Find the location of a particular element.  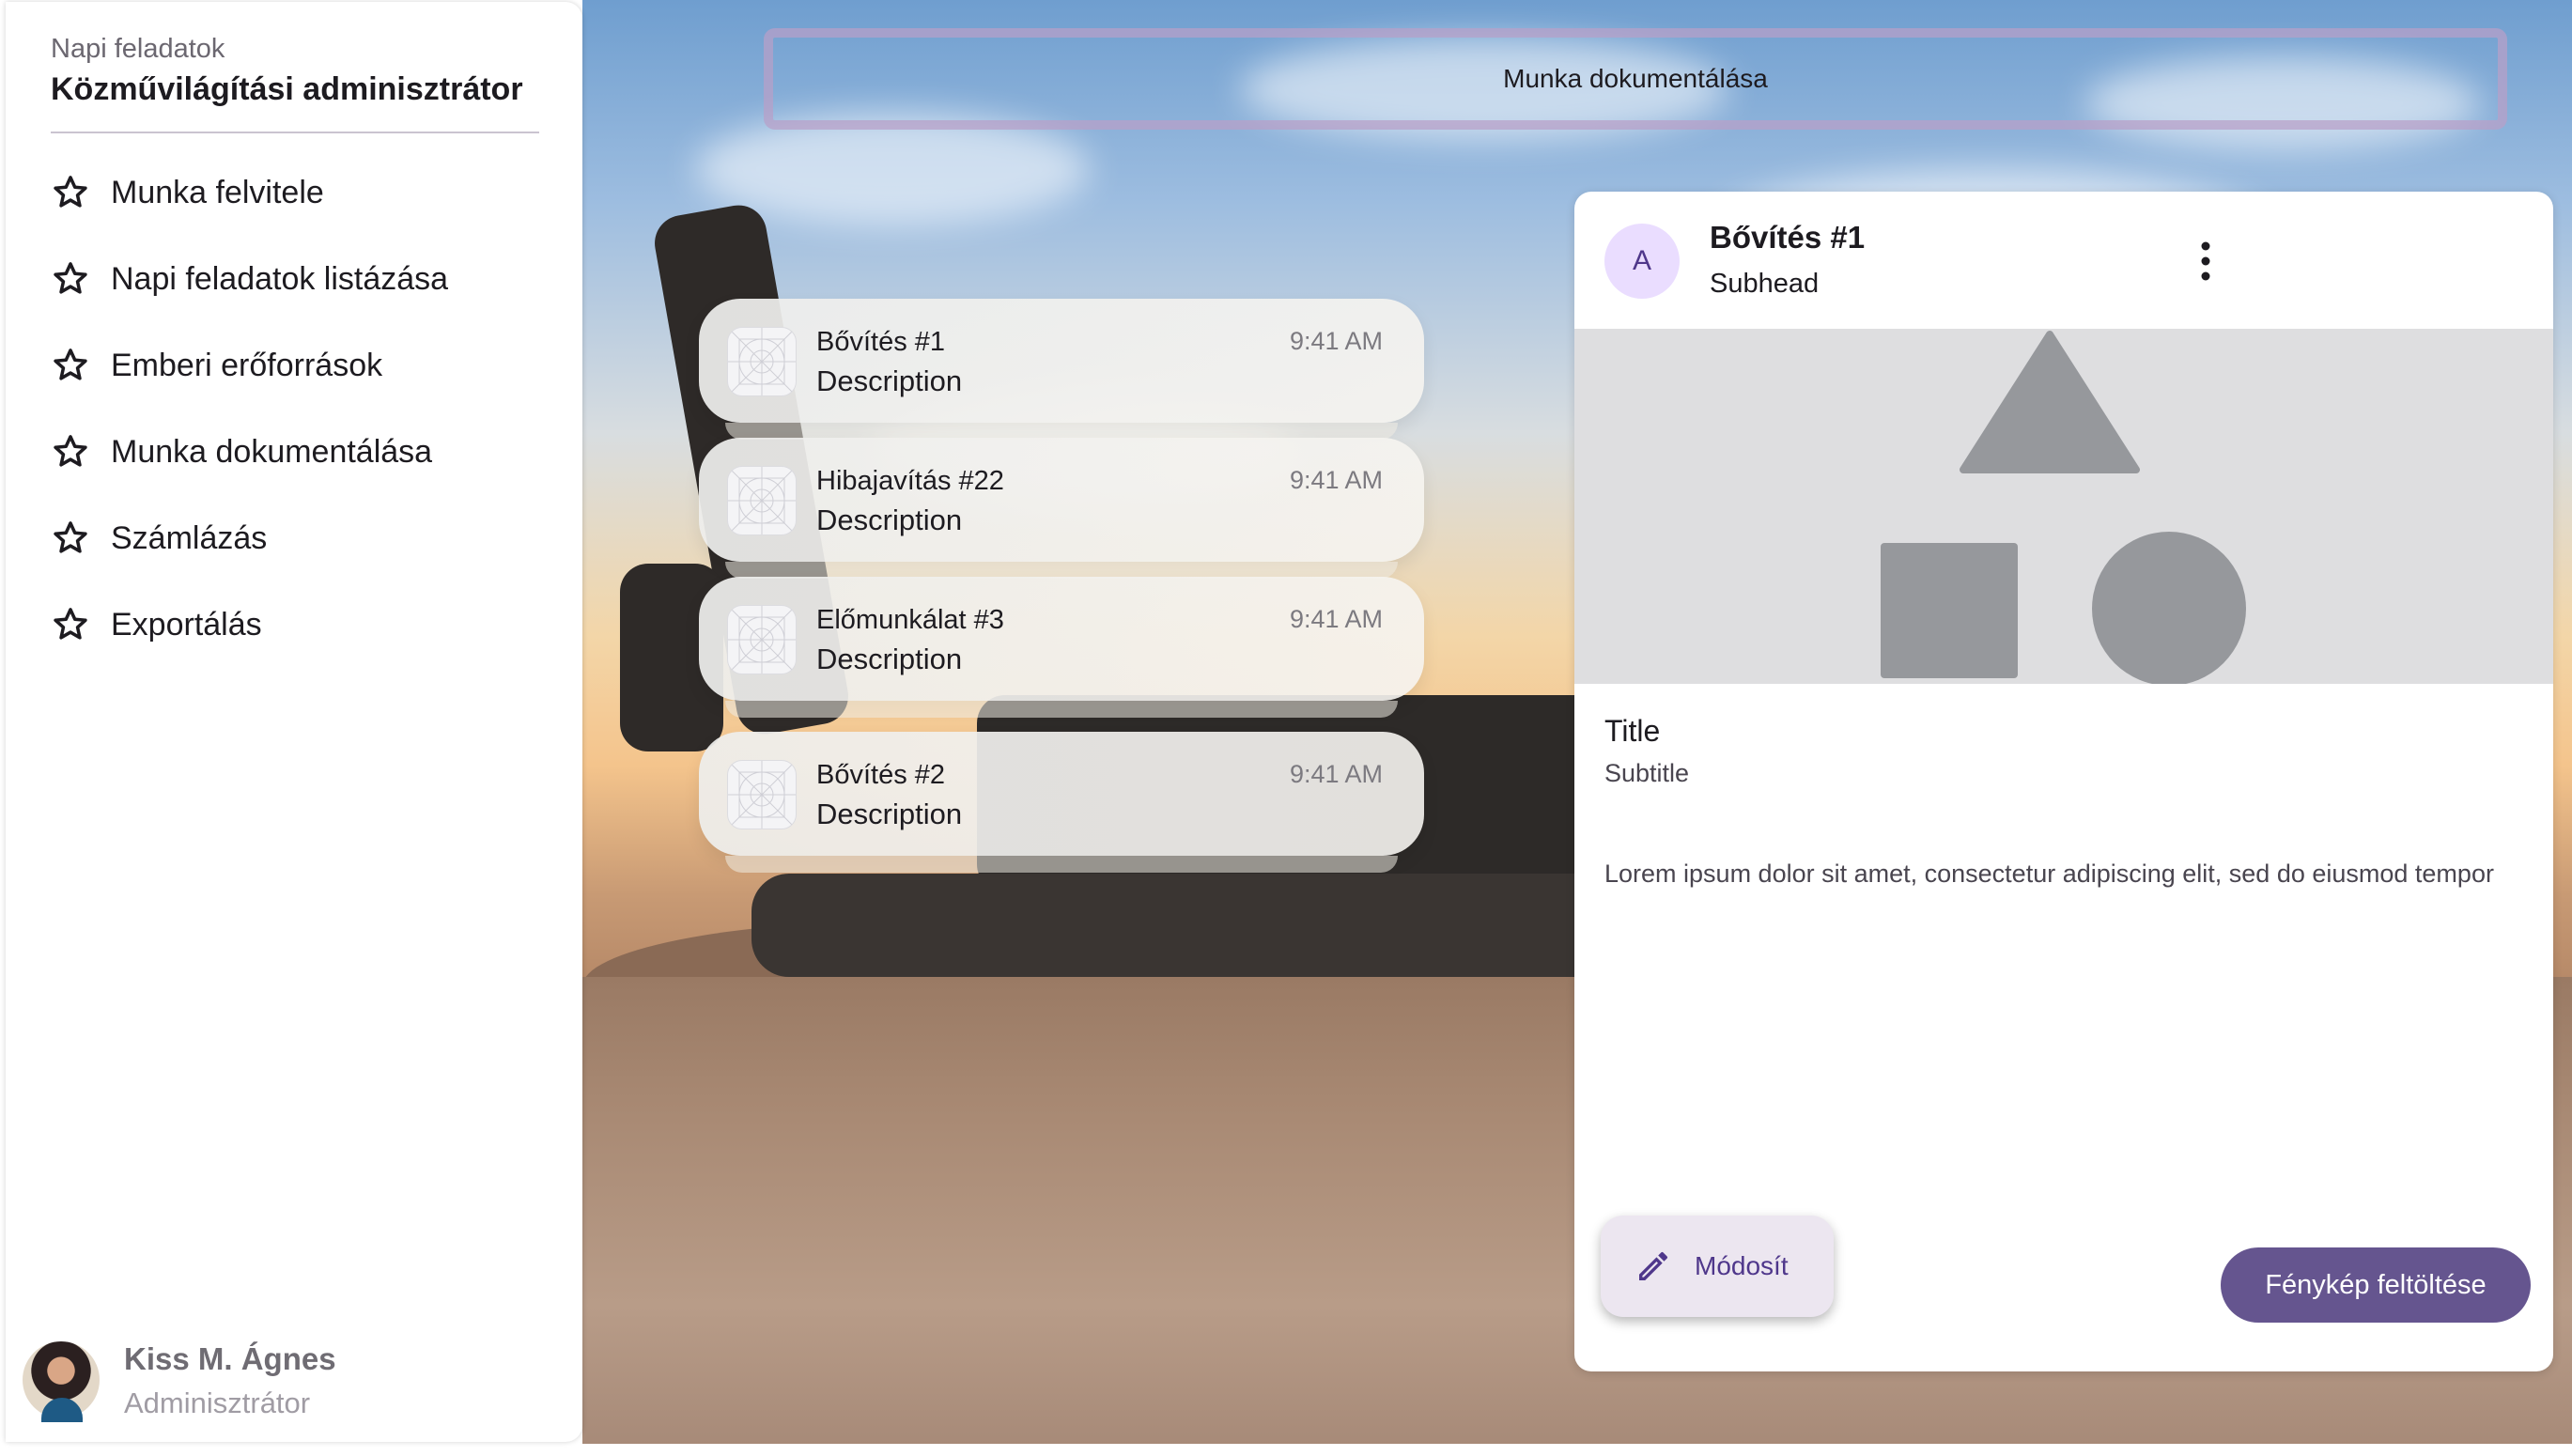

notification-title: Bővítés #2 is located at coordinates (881, 775).